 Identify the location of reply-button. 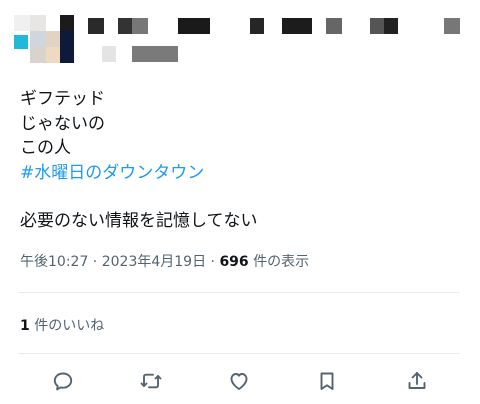
(63, 383).